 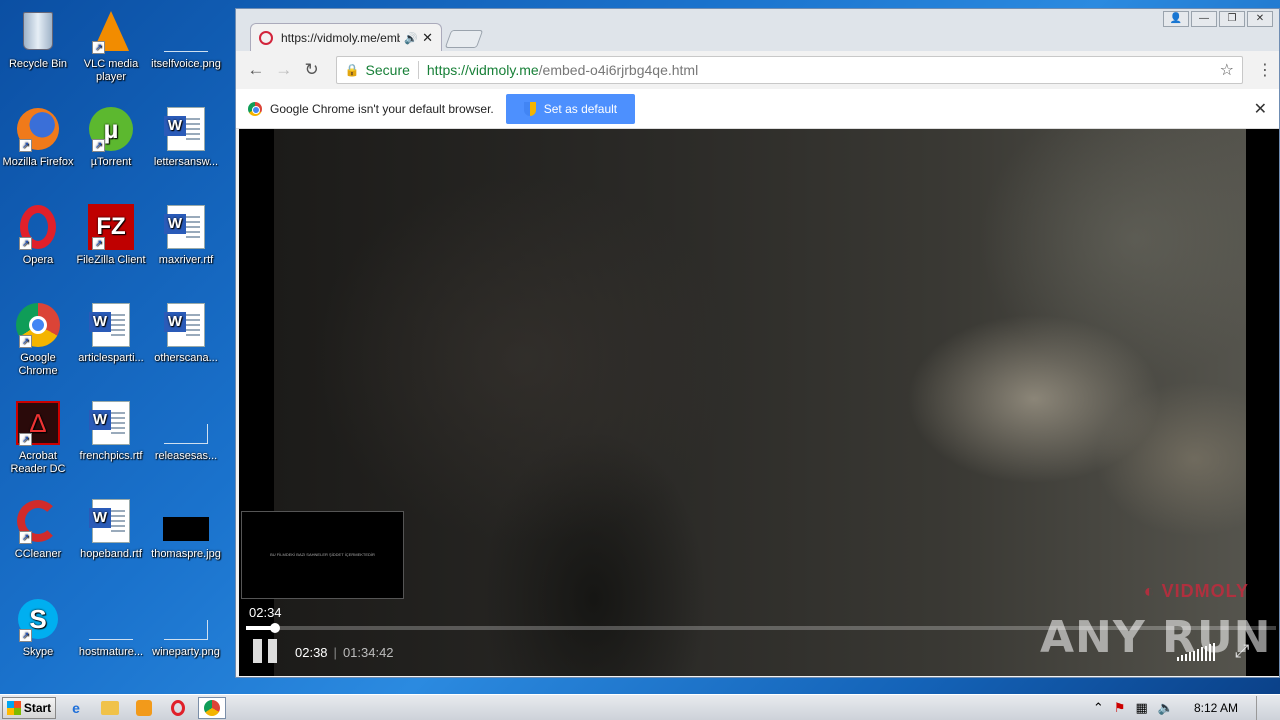 What do you see at coordinates (618, 70) in the screenshot?
I see `url-path: /embed-o4i6rjrbg4qe.html` at bounding box center [618, 70].